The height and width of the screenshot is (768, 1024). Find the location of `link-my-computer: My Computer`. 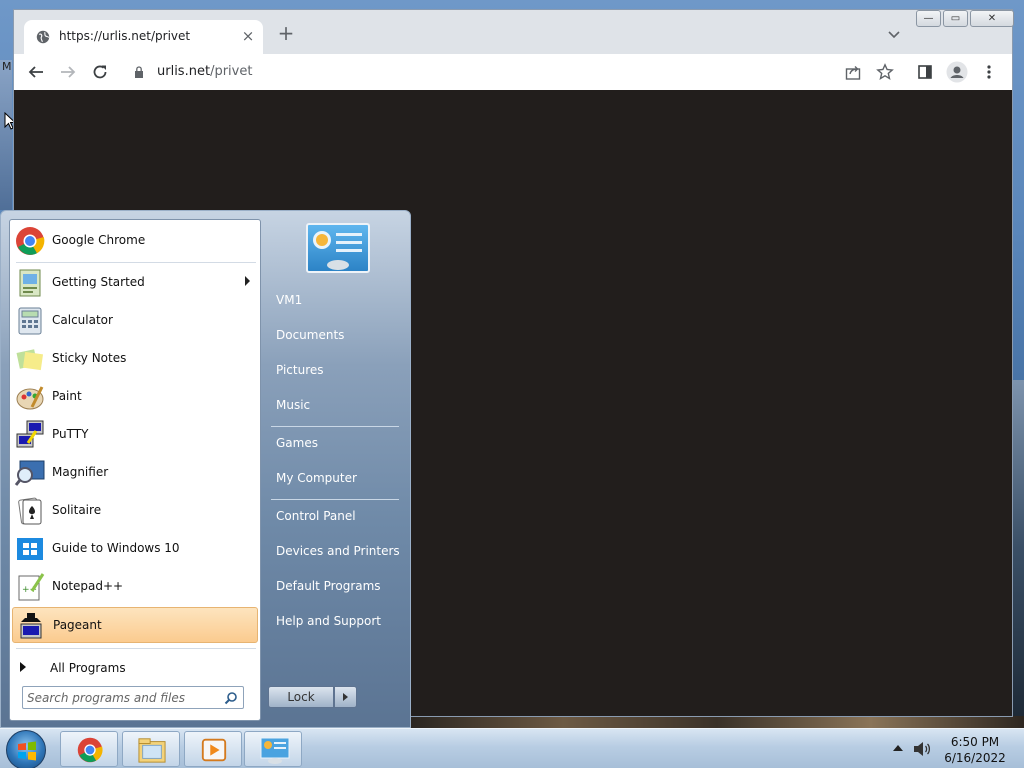

link-my-computer: My Computer is located at coordinates (334, 479).